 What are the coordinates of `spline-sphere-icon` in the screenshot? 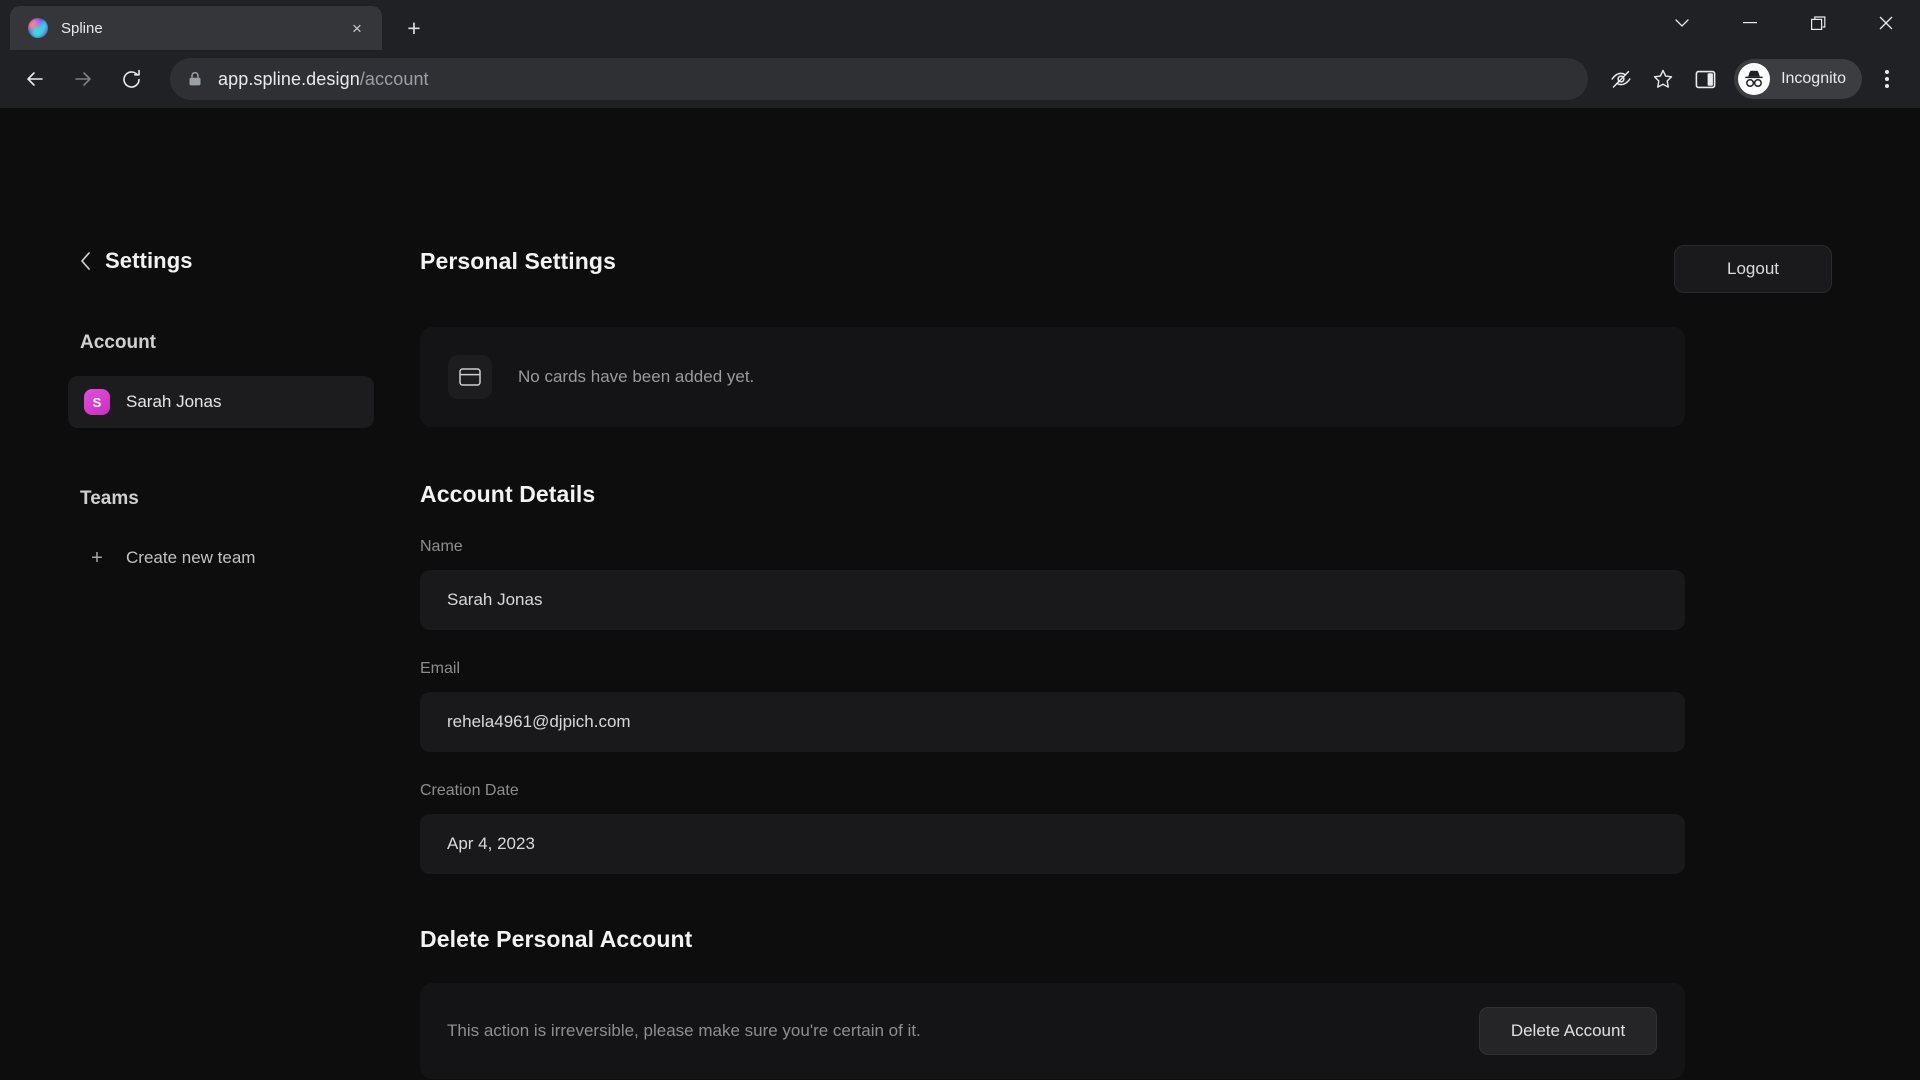 It's located at (38, 28).